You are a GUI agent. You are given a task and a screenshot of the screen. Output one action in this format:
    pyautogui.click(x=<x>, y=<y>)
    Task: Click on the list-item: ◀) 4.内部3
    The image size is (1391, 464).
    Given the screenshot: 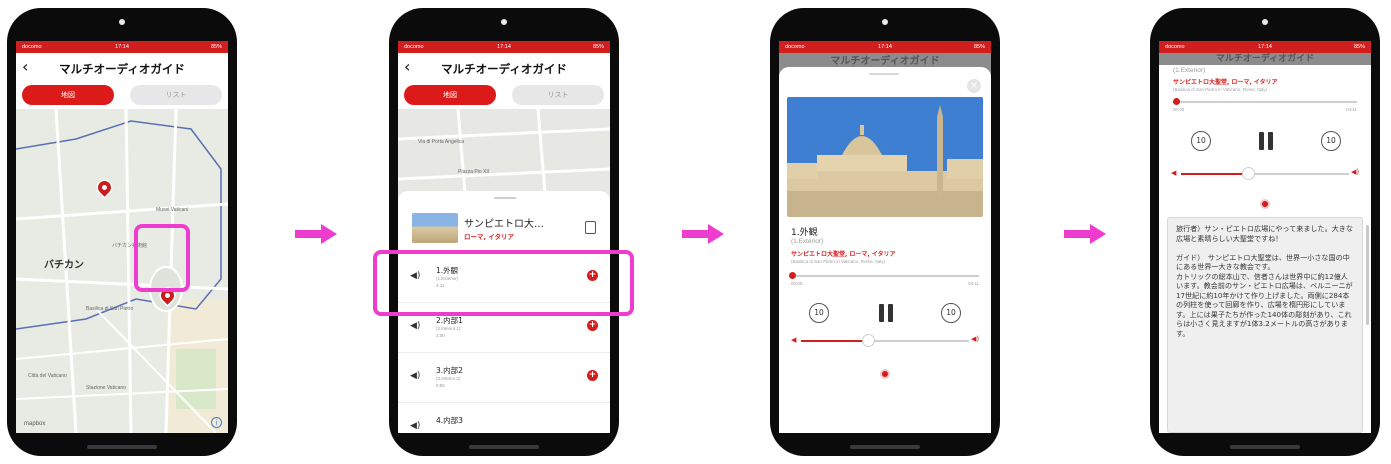 What is the action you would take?
    pyautogui.click(x=504, y=418)
    